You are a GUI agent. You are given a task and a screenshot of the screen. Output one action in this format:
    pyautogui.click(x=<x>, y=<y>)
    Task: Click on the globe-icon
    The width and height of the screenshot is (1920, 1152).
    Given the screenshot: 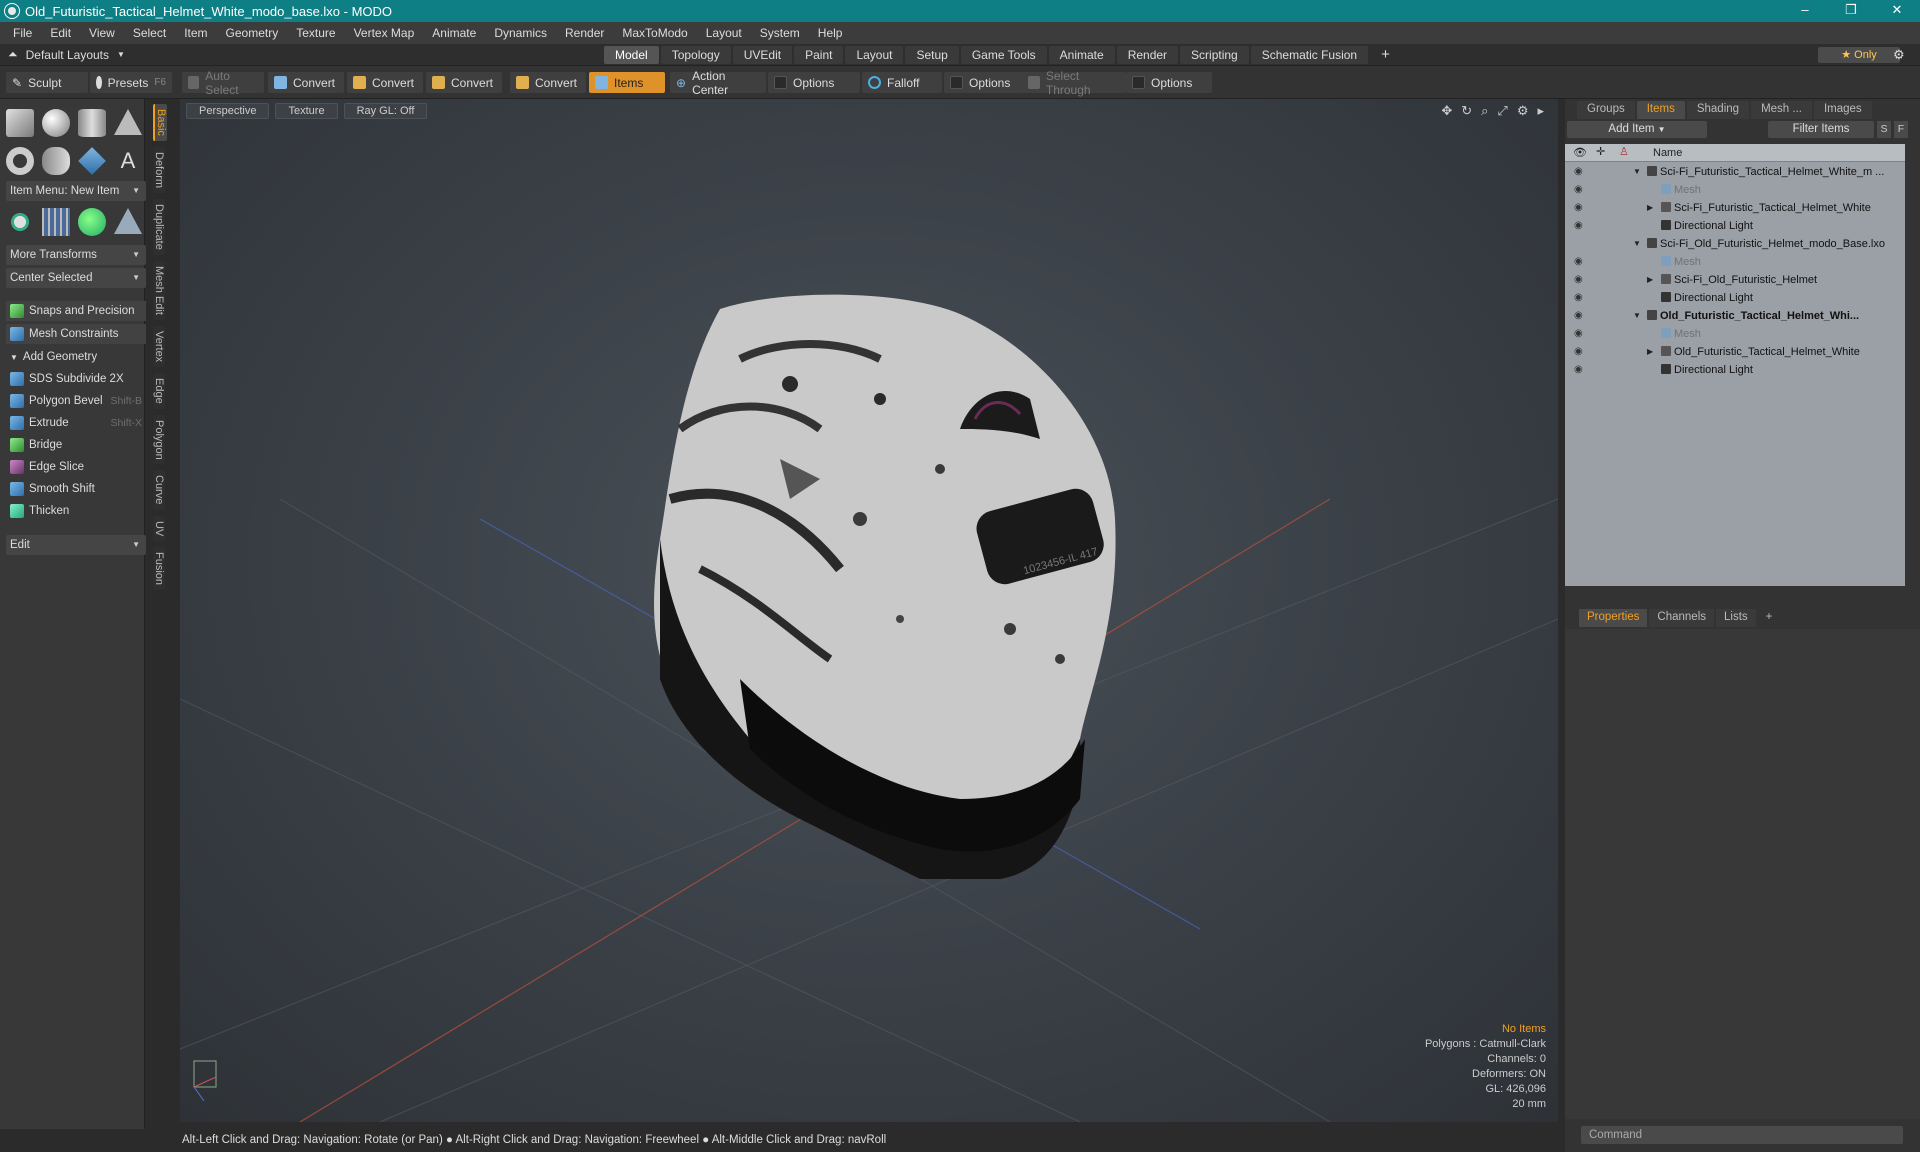 What is the action you would take?
    pyautogui.click(x=92, y=222)
    